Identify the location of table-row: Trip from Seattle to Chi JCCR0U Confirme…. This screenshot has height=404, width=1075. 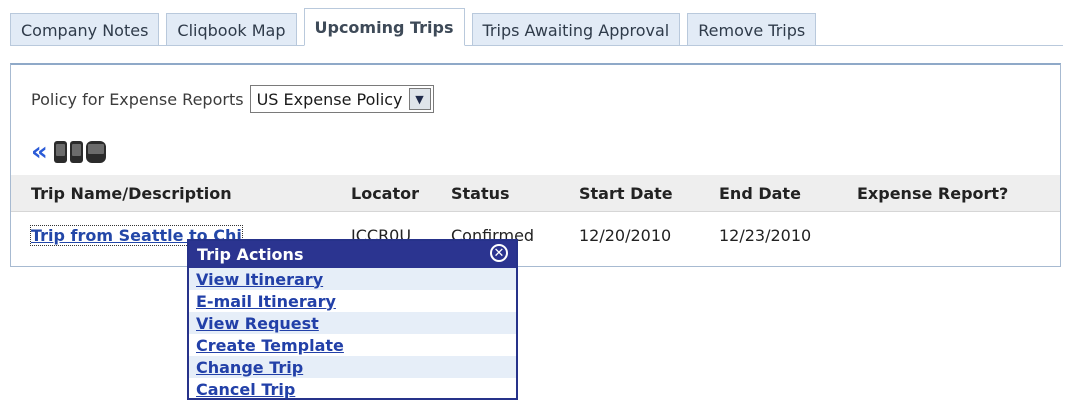
(535, 235).